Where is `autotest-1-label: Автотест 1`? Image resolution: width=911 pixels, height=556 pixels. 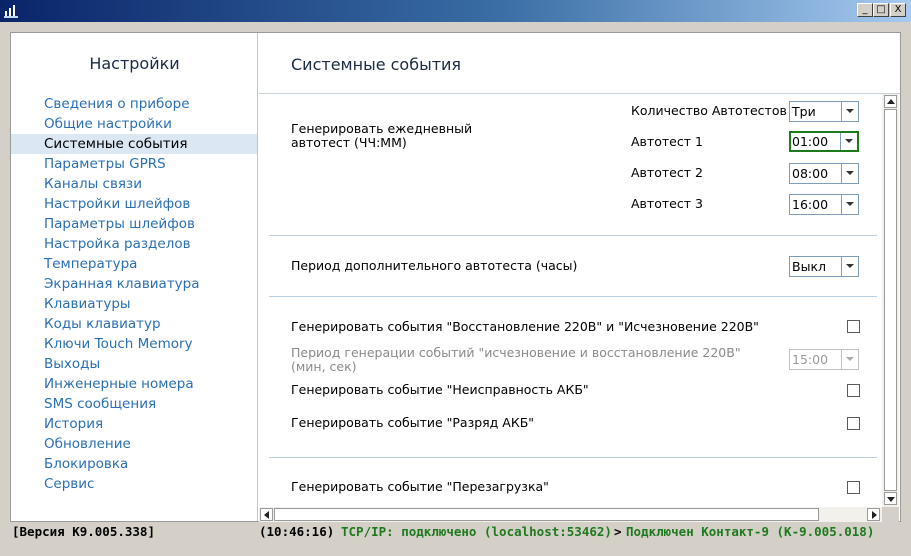 autotest-1-label: Автотест 1 is located at coordinates (667, 141).